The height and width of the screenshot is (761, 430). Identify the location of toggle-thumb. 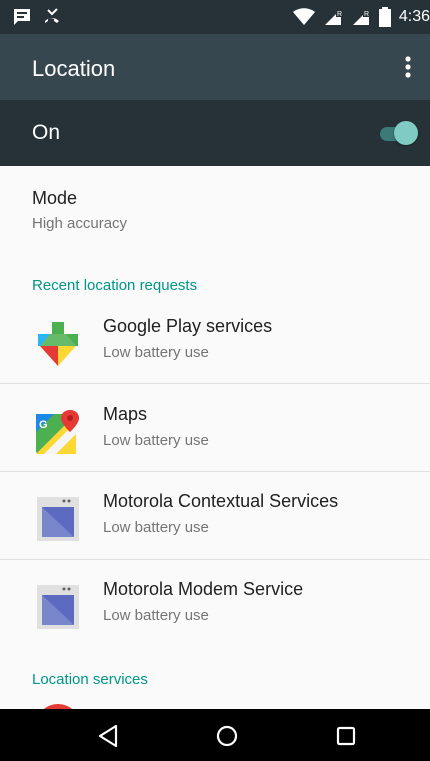
(406, 133).